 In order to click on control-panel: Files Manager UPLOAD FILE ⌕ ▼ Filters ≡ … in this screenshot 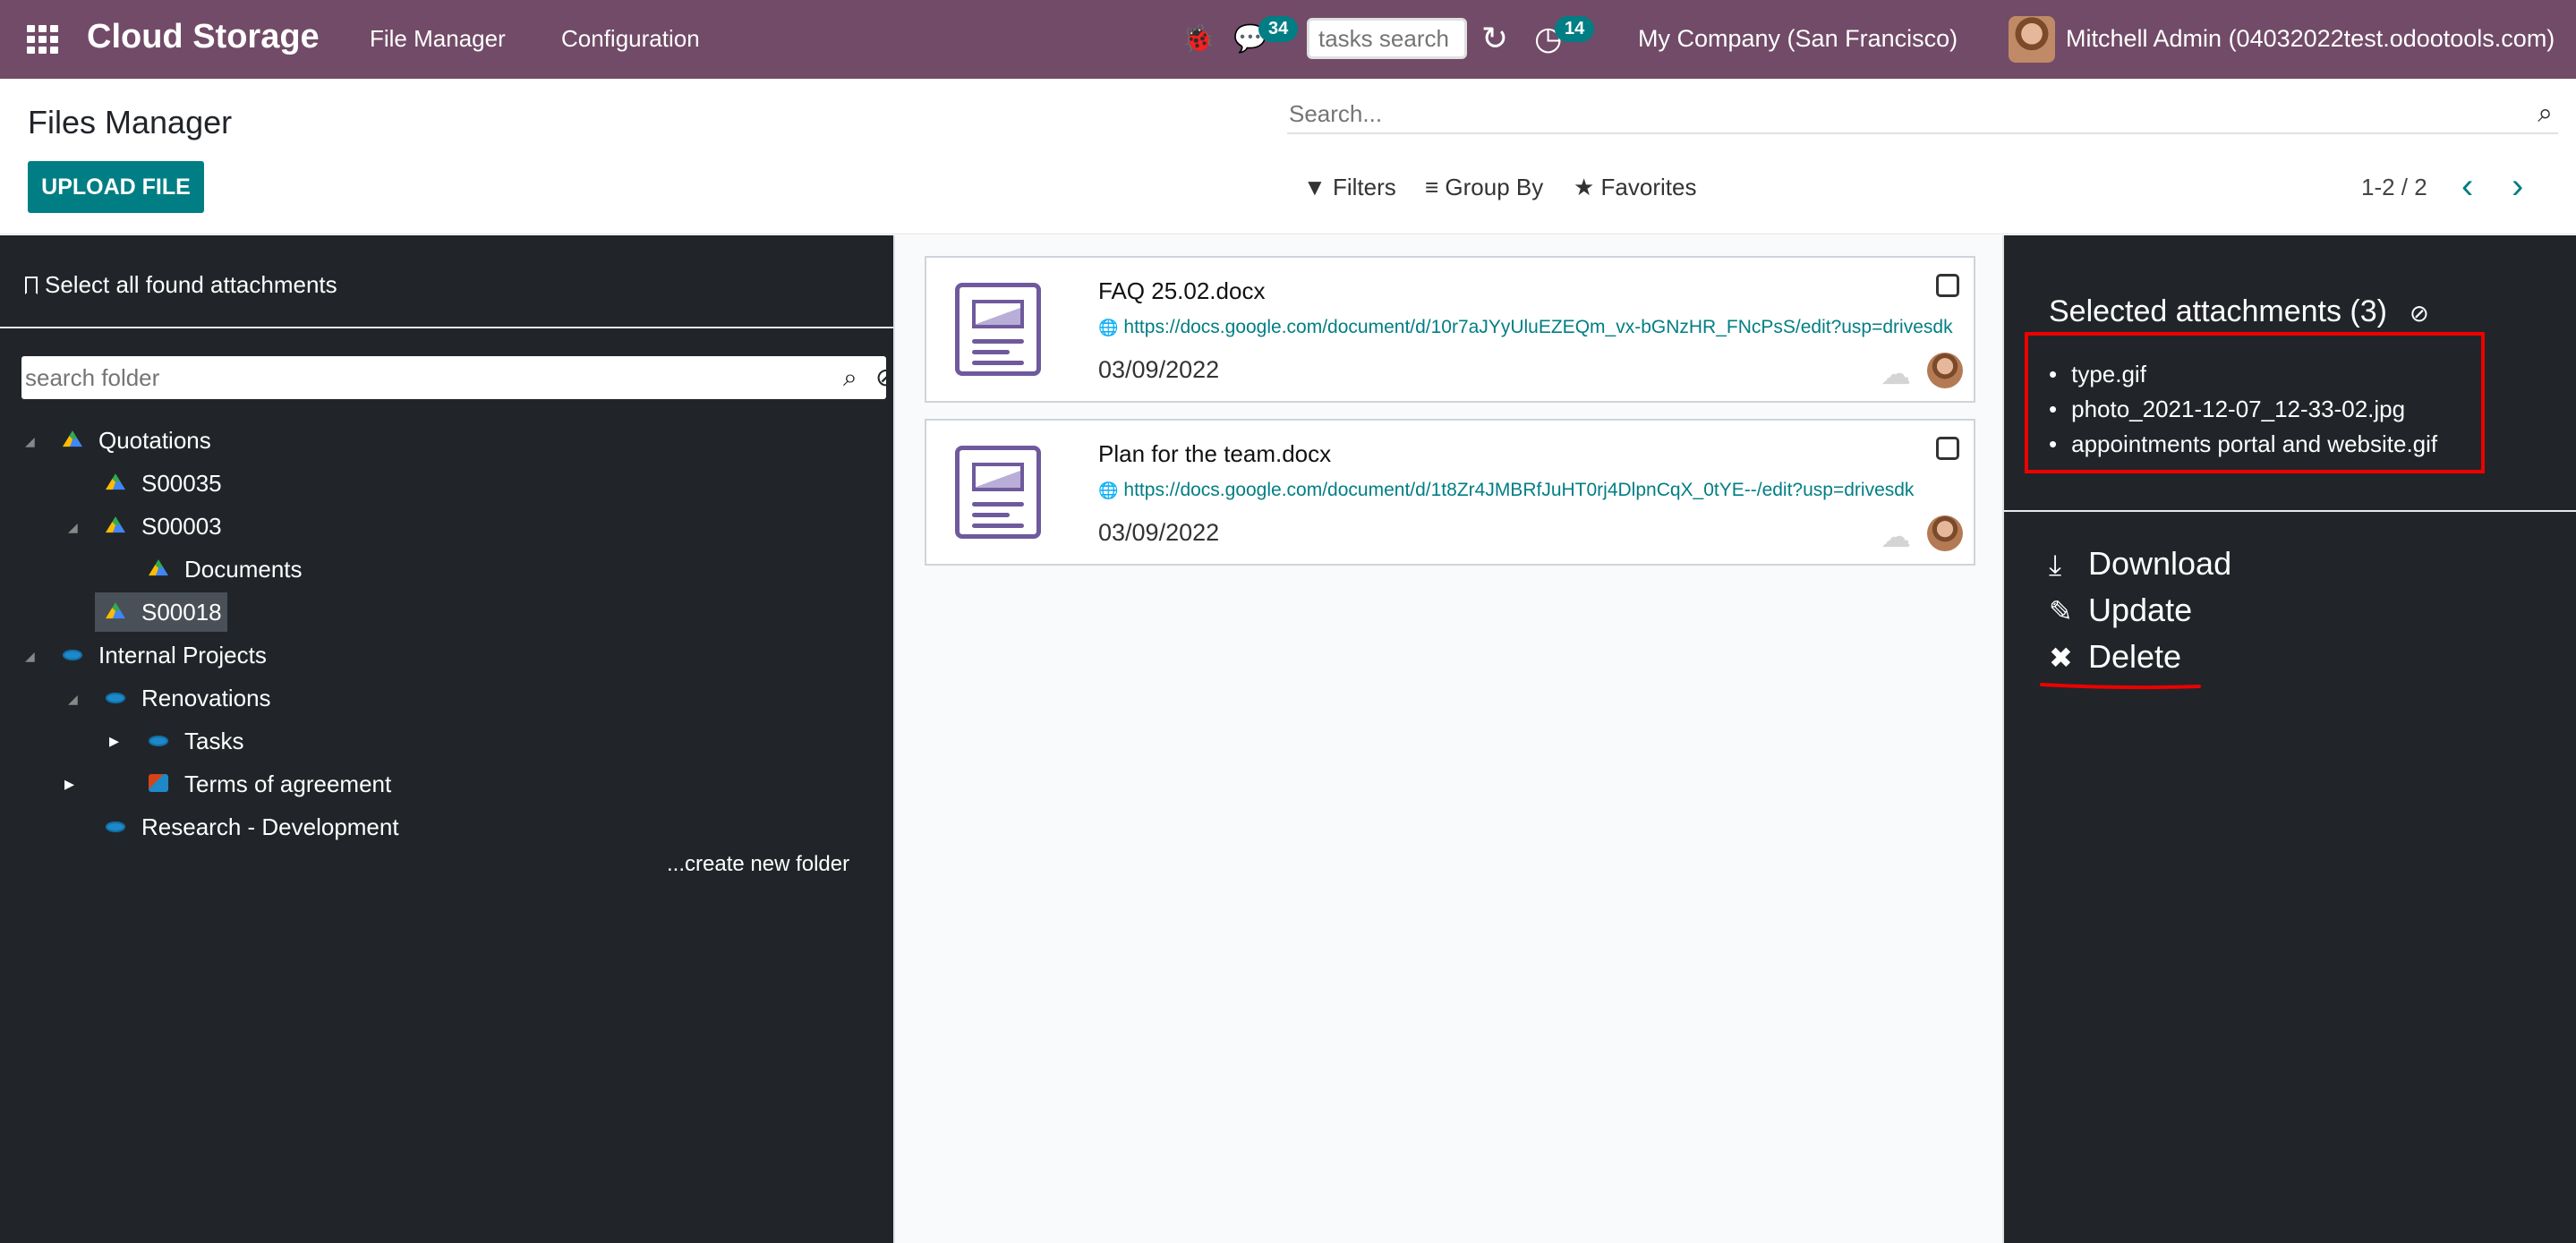, I will do `click(1288, 156)`.